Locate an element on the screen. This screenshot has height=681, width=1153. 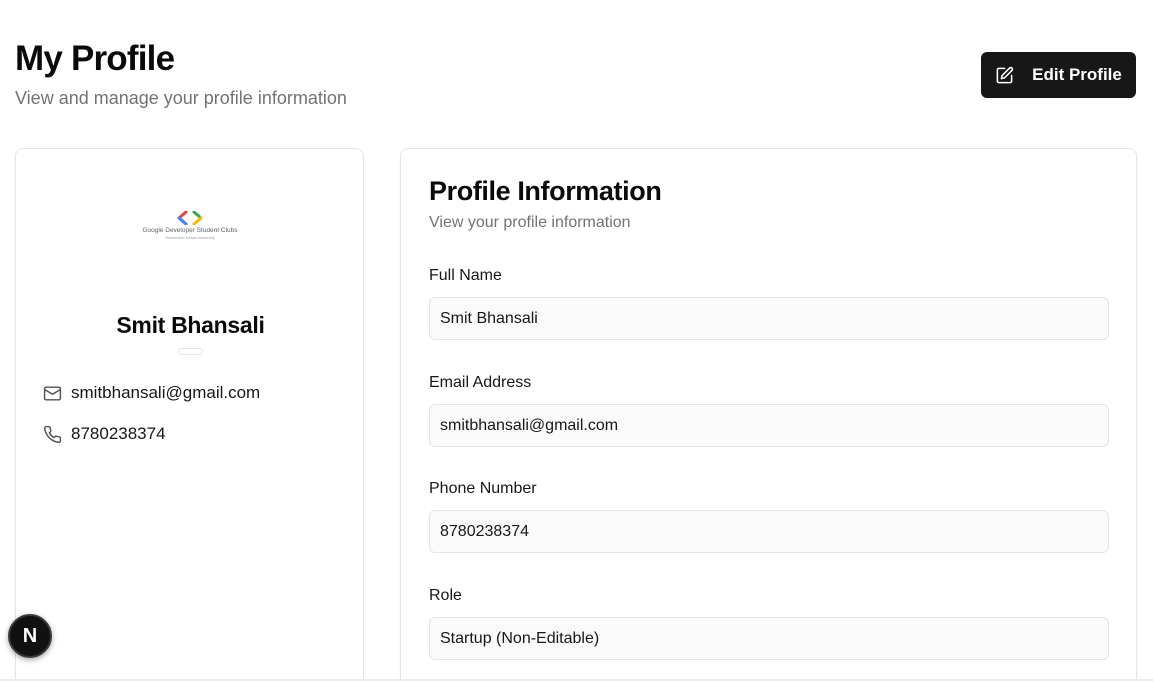
contact-phone-text: 8780238374 is located at coordinates (118, 433).